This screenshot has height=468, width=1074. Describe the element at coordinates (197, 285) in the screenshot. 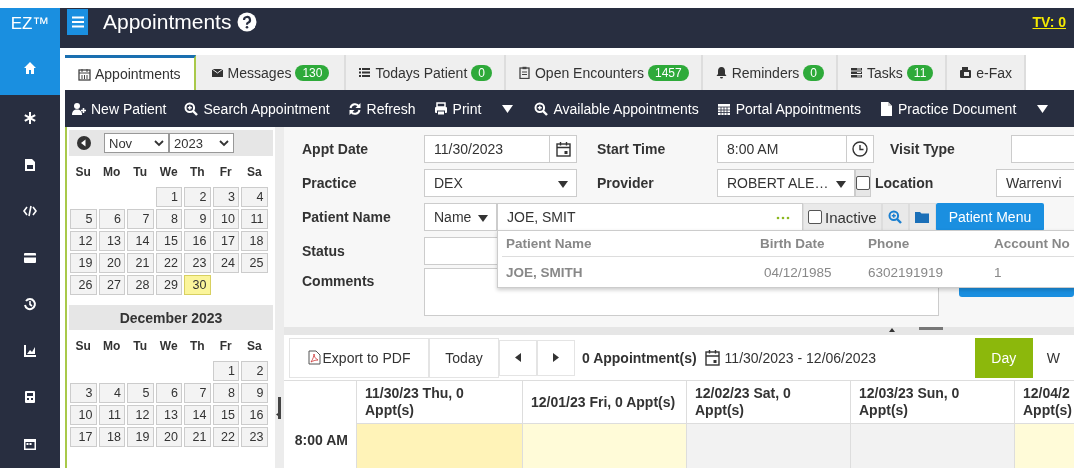

I see `calendar-day: 30` at that location.